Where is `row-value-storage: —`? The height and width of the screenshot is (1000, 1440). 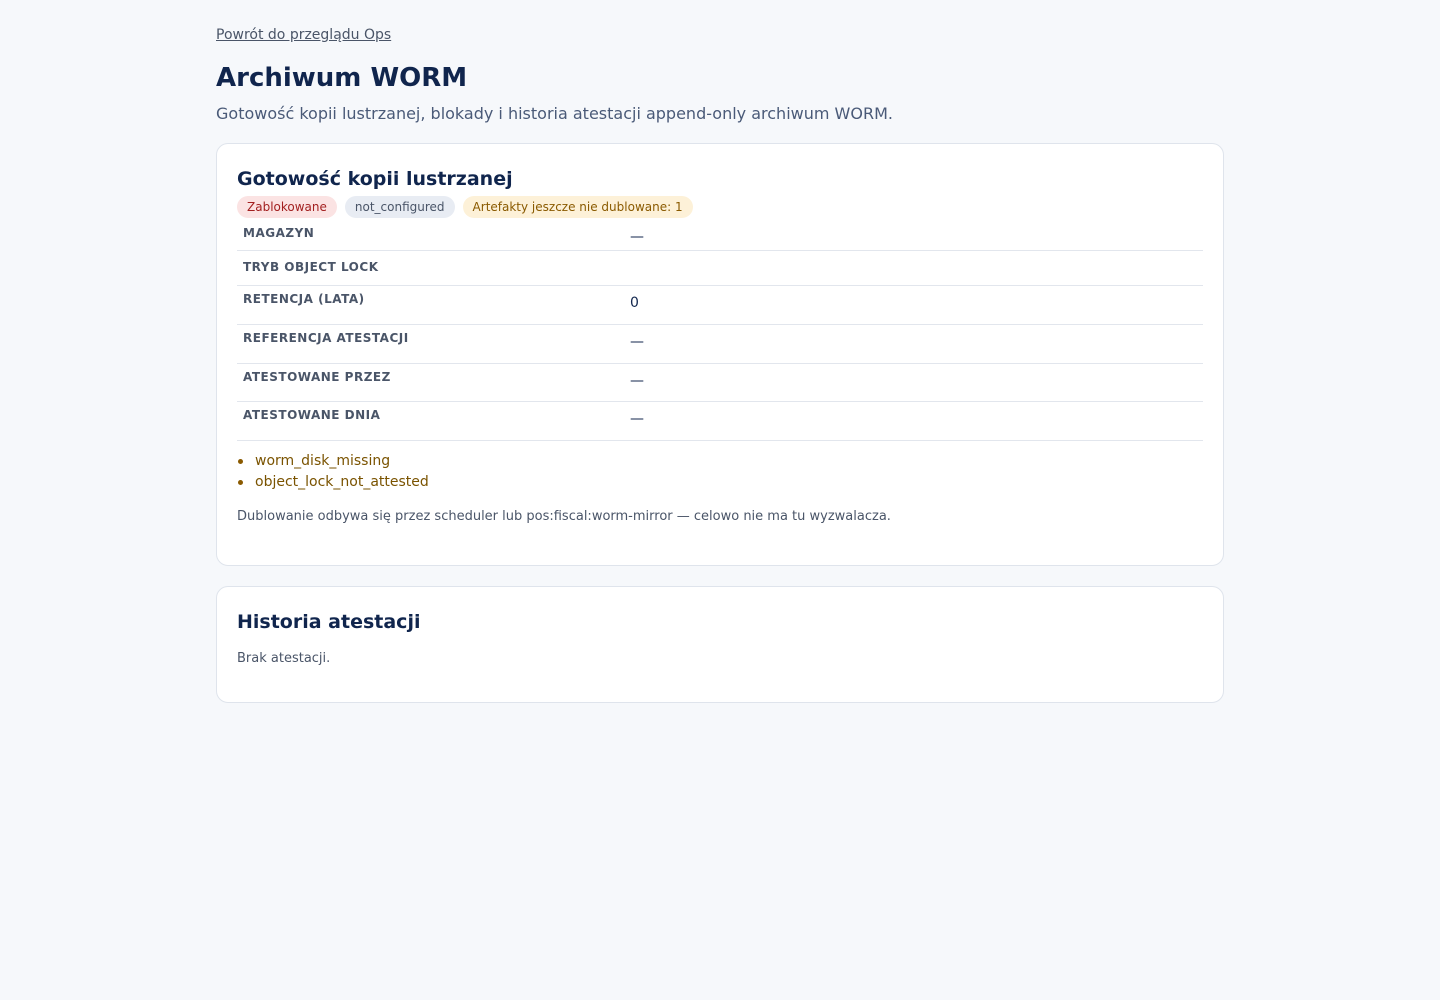
row-value-storage: — is located at coordinates (637, 237).